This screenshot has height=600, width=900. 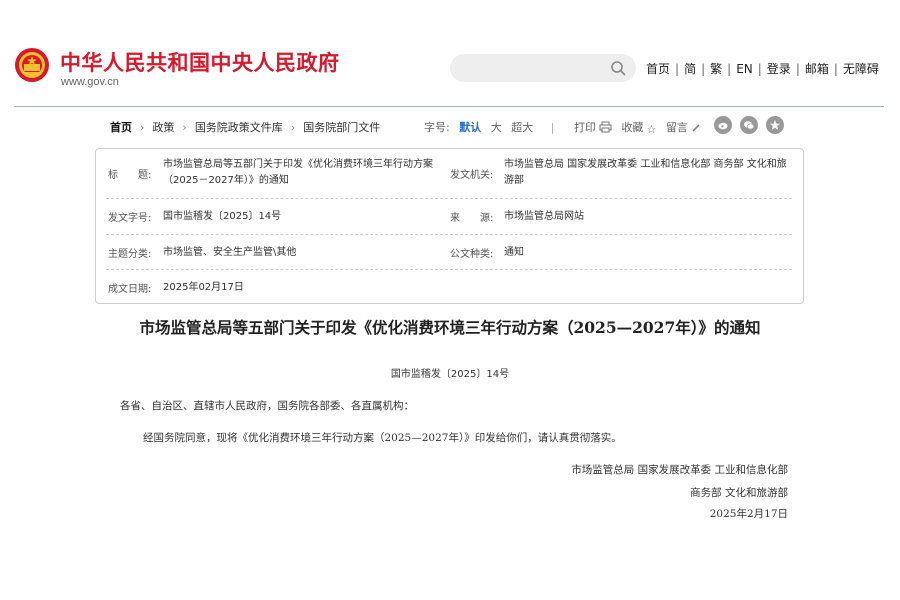 I want to click on print-button: 打印, so click(x=593, y=127).